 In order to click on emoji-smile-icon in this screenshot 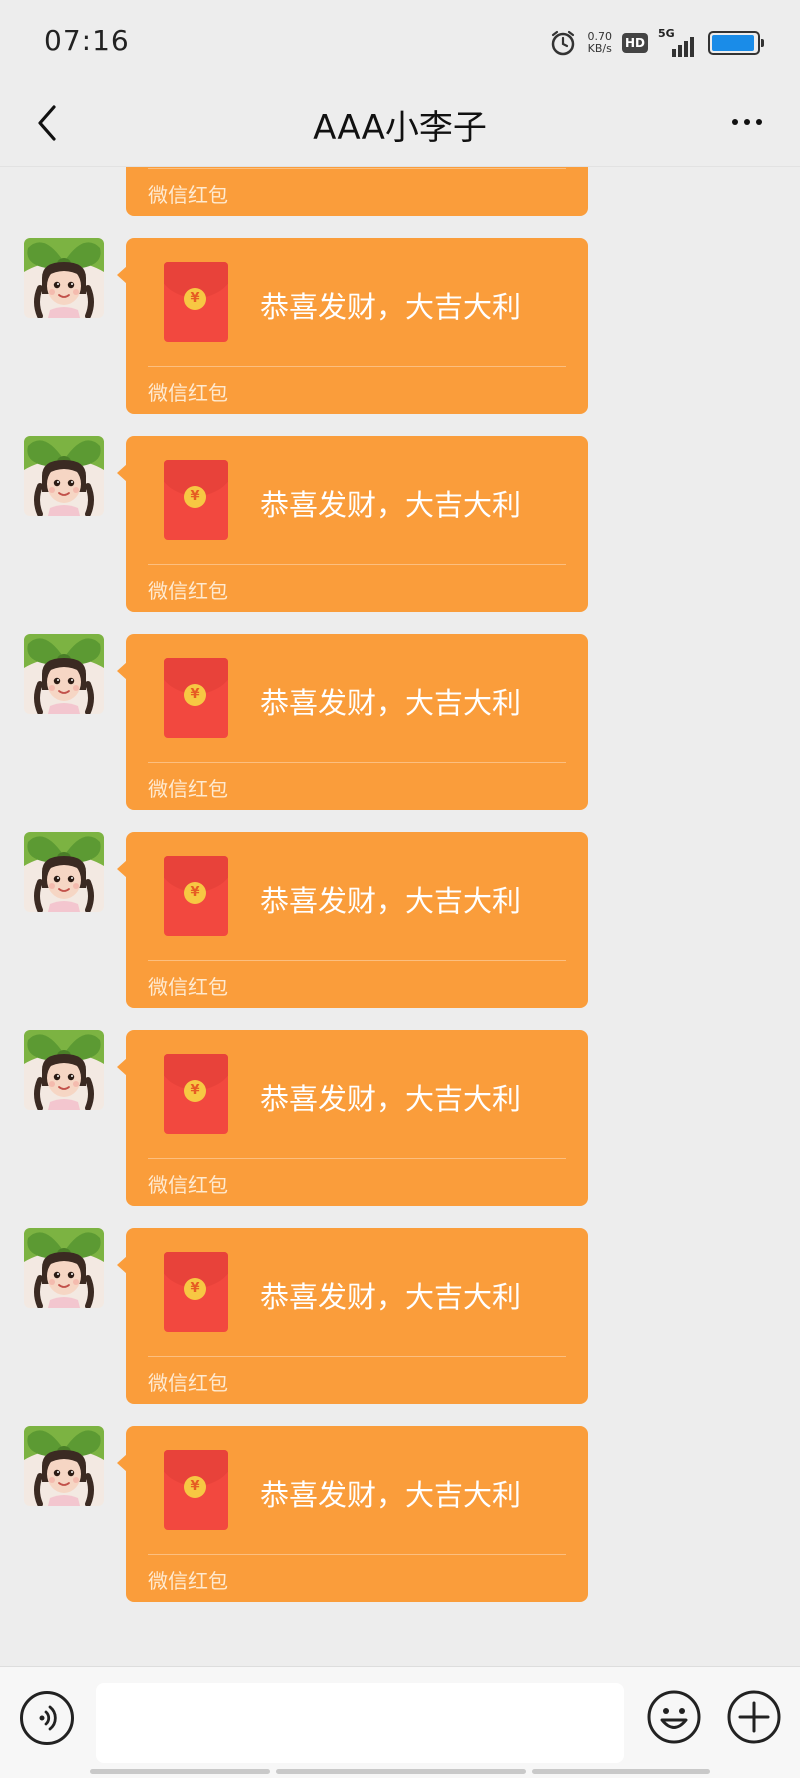, I will do `click(674, 1717)`.